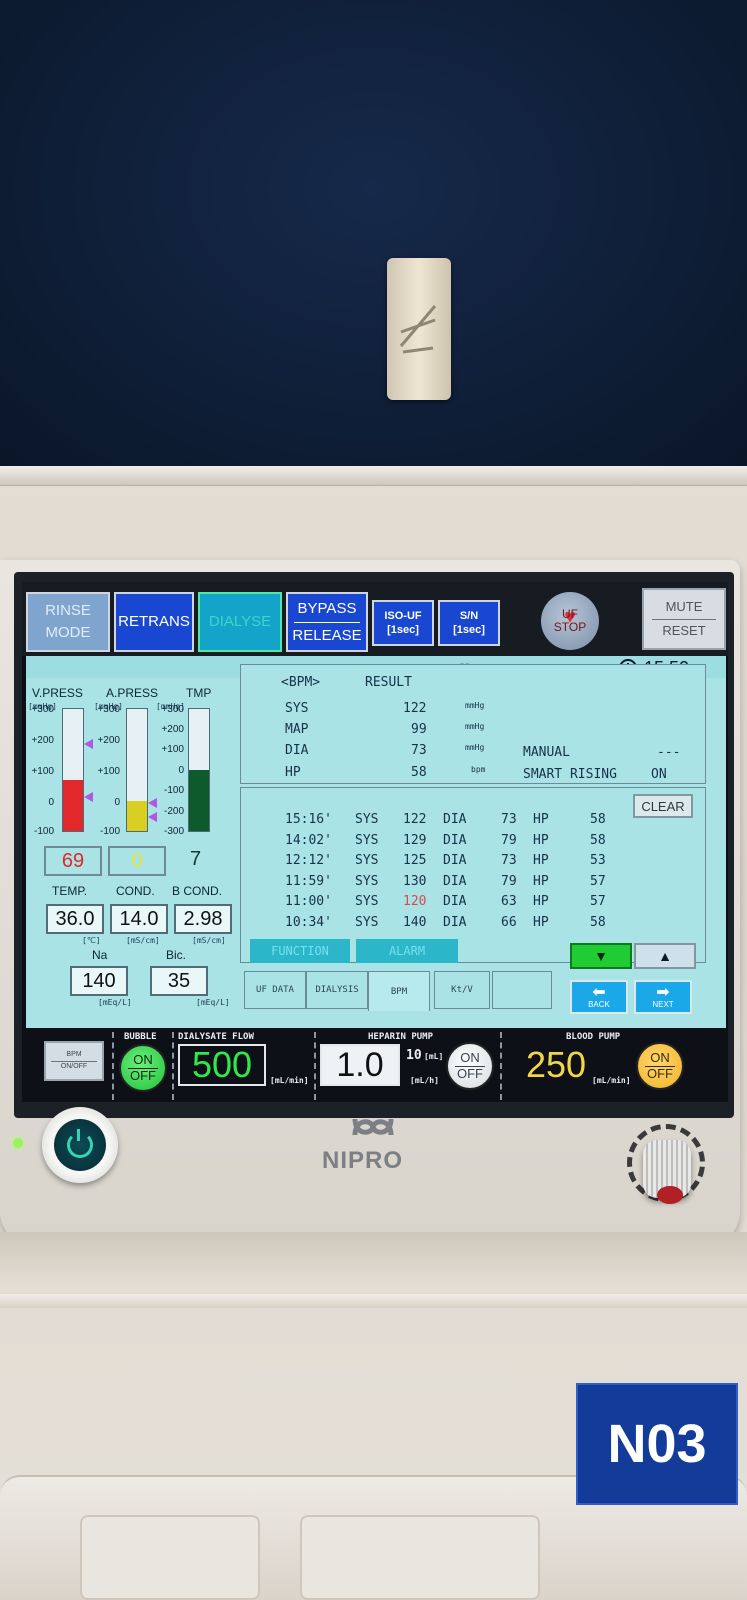  Describe the element at coordinates (18, 1143) in the screenshot. I see `power-led` at that location.